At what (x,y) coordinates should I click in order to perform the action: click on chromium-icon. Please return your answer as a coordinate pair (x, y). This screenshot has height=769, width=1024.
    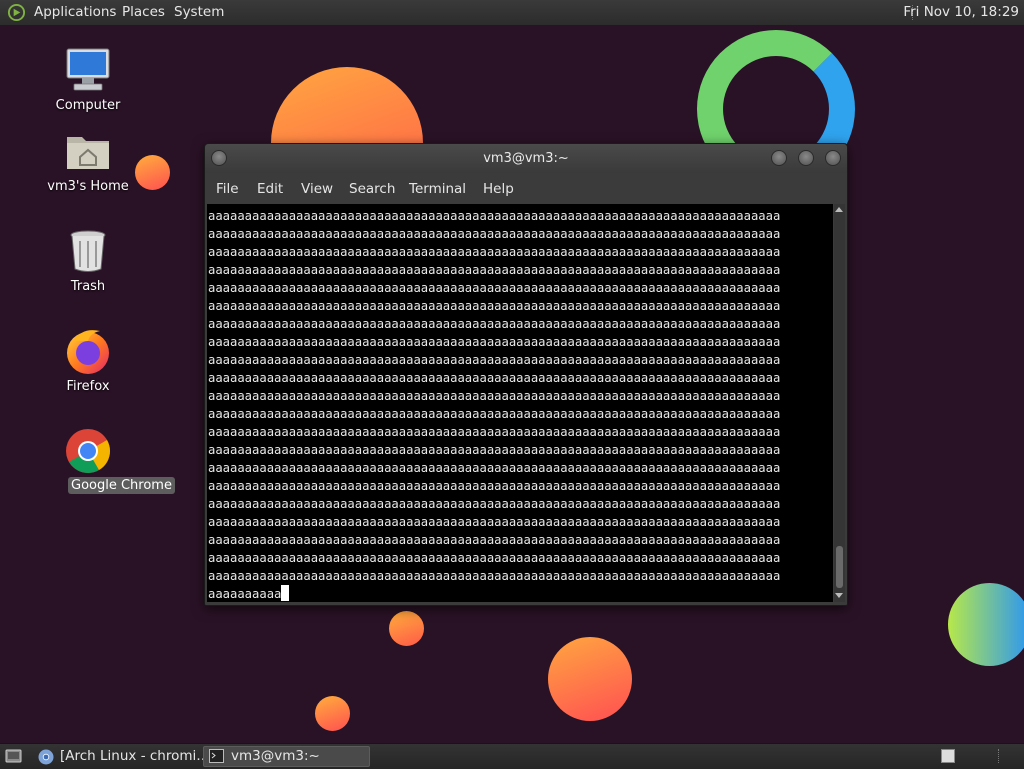
    Looking at the image, I should click on (46, 757).